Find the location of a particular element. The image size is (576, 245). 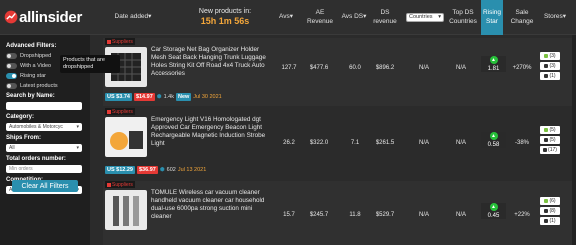

date-added-label: Date added is located at coordinates (131, 17).